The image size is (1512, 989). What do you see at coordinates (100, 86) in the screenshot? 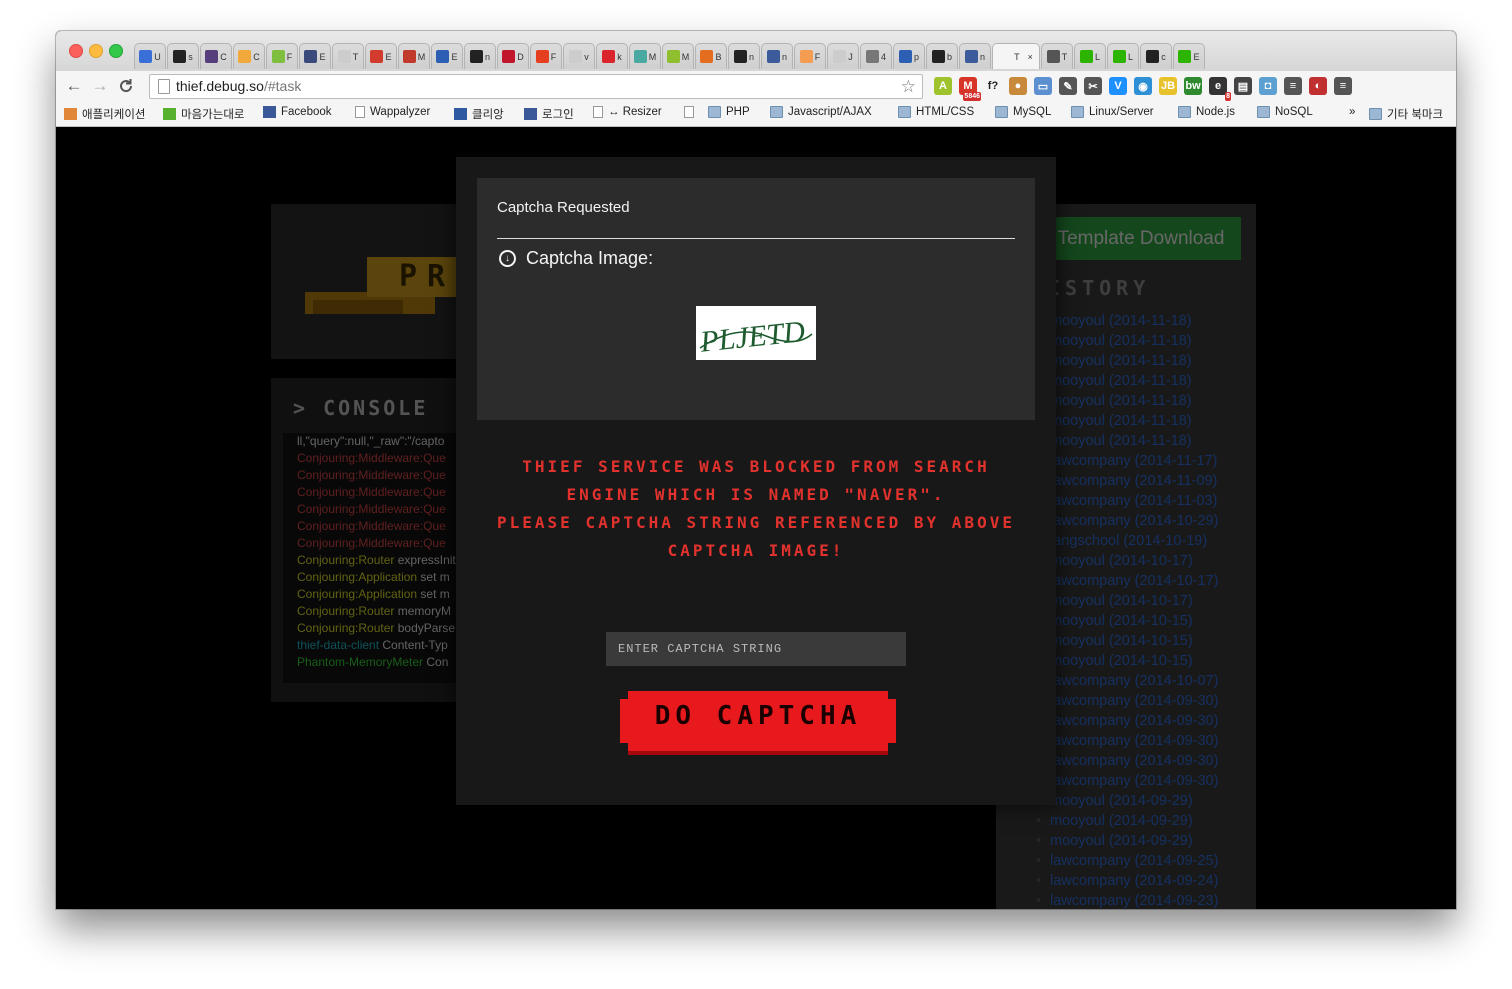
I see `forward-button: →` at bounding box center [100, 86].